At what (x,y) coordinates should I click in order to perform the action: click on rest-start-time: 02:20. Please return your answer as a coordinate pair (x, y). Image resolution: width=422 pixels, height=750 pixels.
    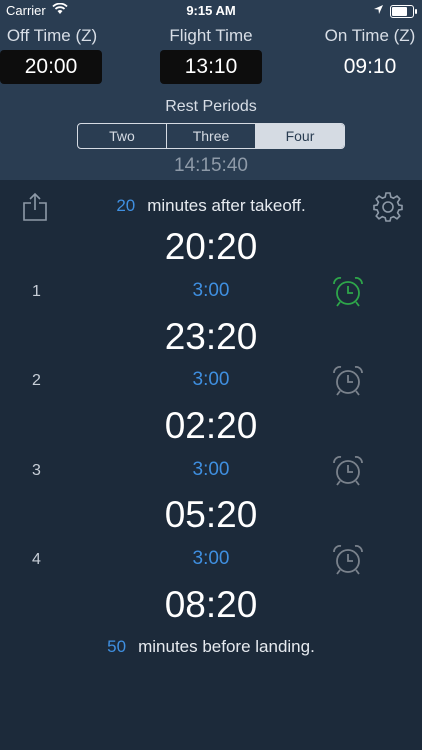
    Looking at the image, I should click on (211, 425).